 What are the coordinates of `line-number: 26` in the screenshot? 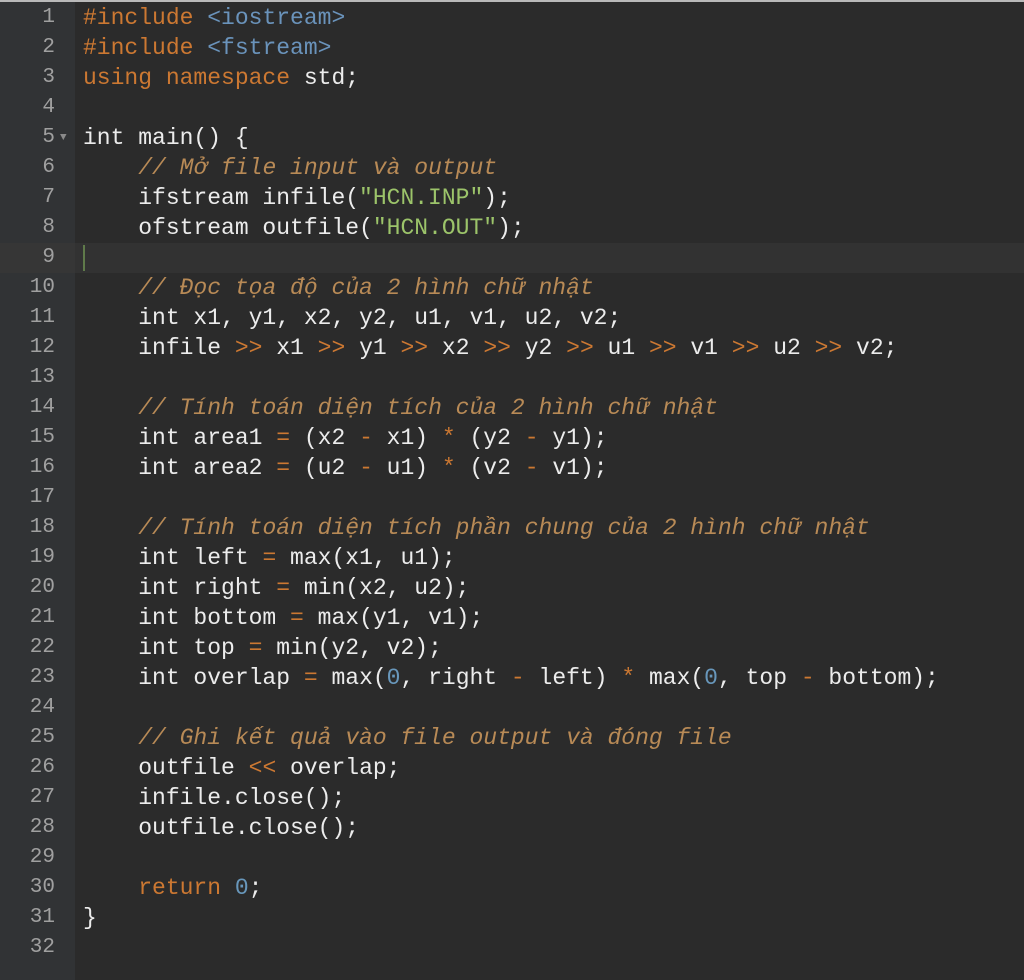 It's located at (42, 767).